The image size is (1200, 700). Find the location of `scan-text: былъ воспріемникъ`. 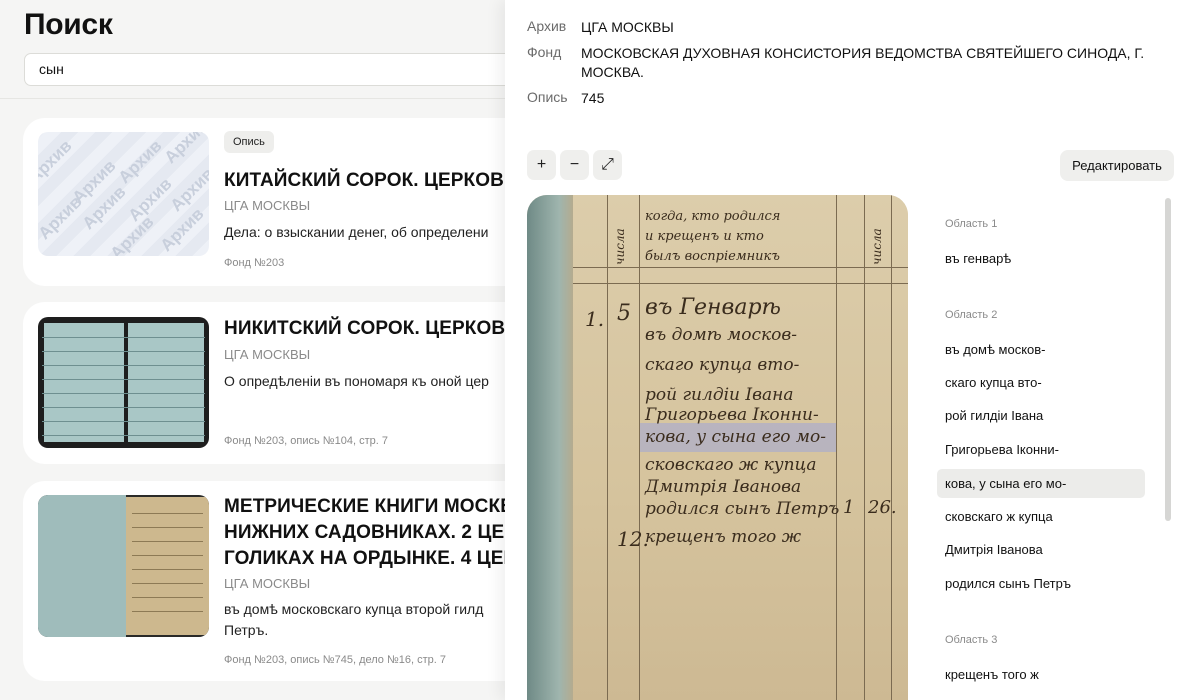

scan-text: былъ воспріемникъ is located at coordinates (712, 256).